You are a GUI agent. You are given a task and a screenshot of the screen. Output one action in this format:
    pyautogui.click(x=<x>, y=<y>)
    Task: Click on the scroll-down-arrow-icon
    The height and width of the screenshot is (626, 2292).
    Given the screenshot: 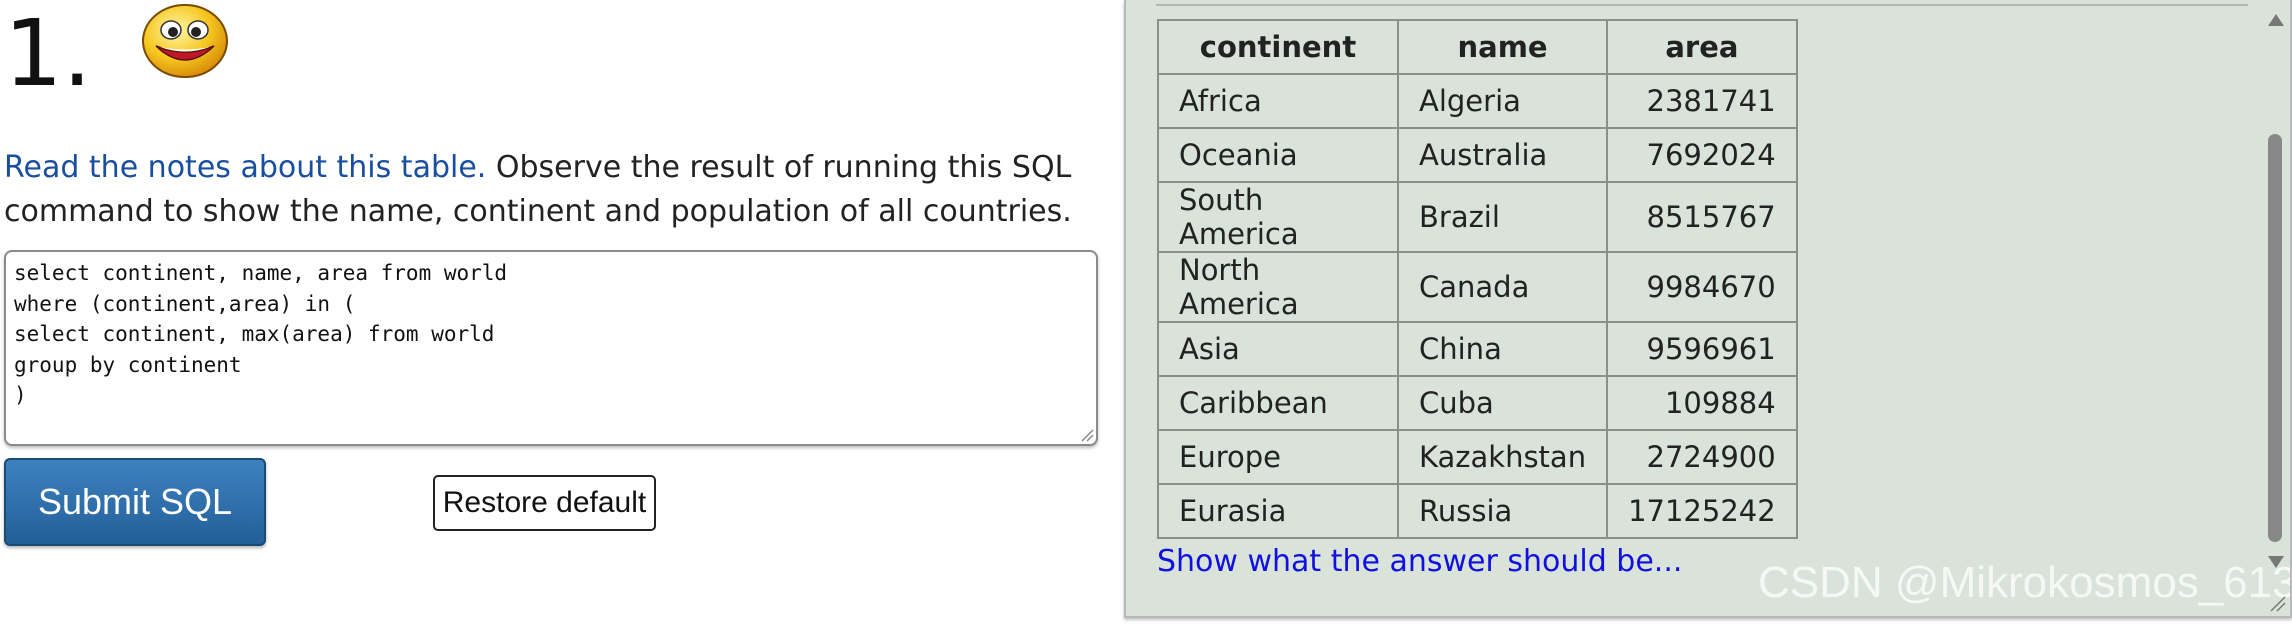 What is the action you would take?
    pyautogui.click(x=2276, y=562)
    